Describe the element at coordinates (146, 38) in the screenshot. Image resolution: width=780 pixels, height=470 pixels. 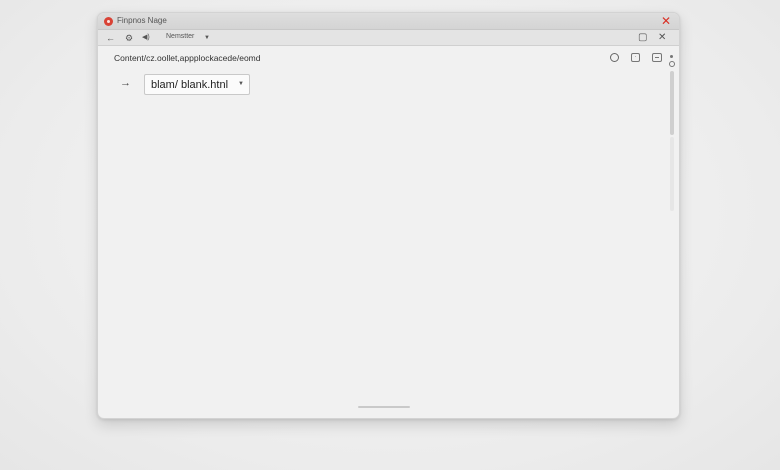
I see `speaker-icon: ◀)` at that location.